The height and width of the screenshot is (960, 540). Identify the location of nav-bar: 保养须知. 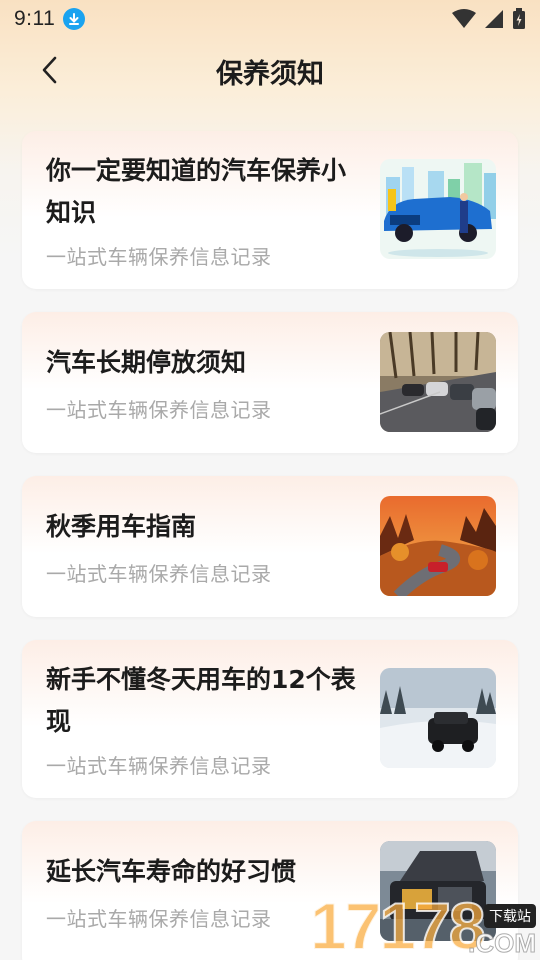
(270, 70).